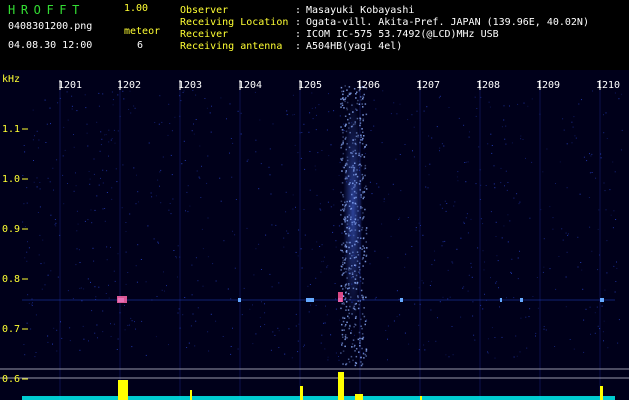 This screenshot has height=400, width=629. Describe the element at coordinates (428, 85) in the screenshot. I see `x-tick-label: 1207` at that location.